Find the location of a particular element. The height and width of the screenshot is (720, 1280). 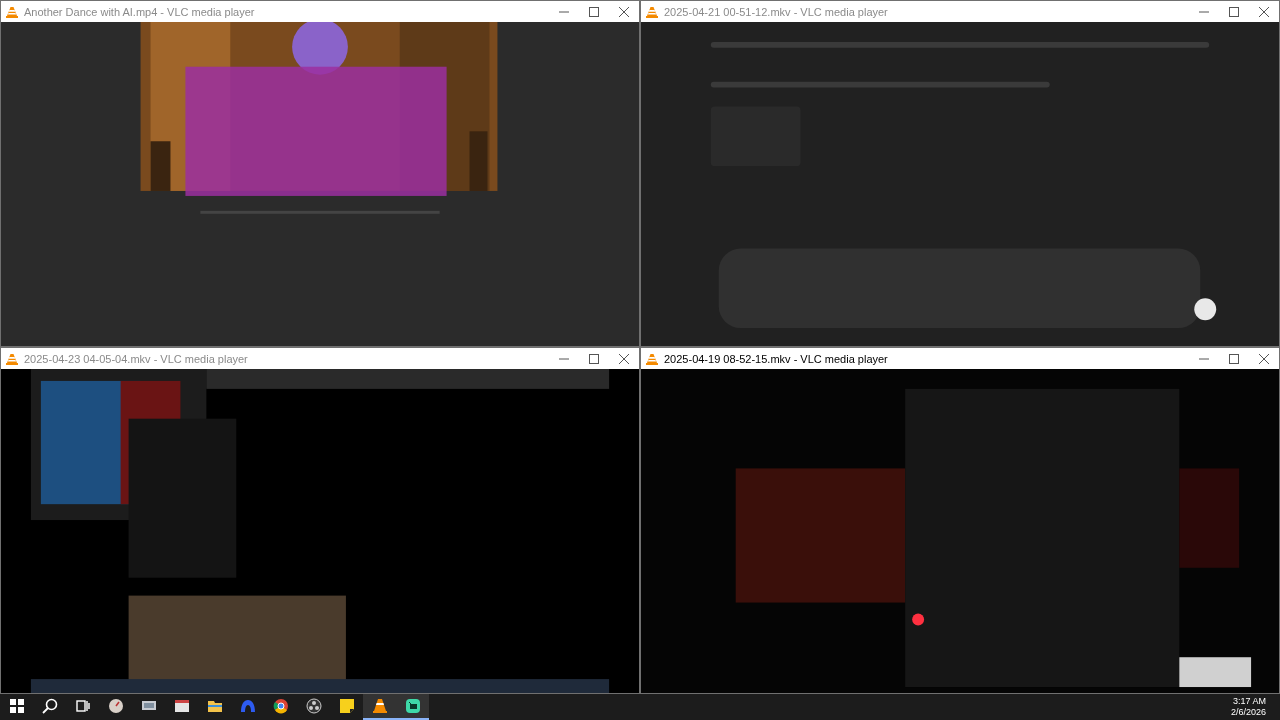

window-title: 2025-04-23 04-05-04.mkv - VLC media player is located at coordinates (136, 358).